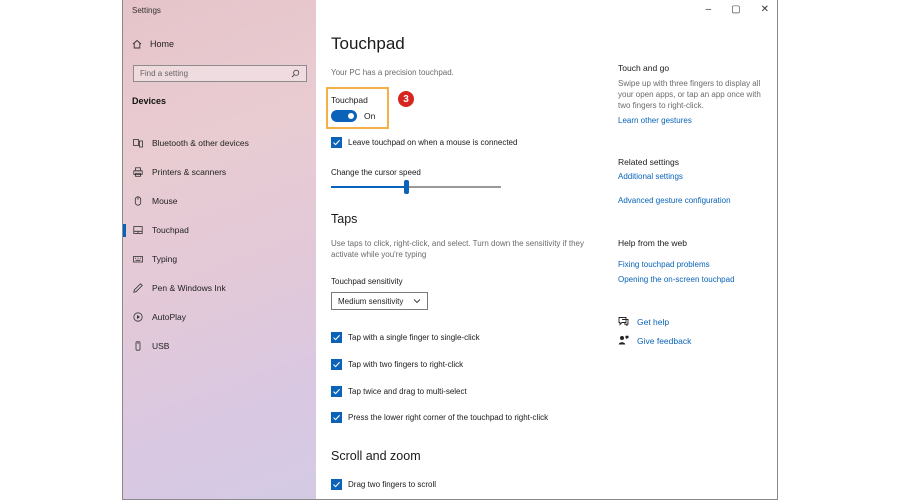 This screenshot has height=500, width=900. Describe the element at coordinates (161, 345) in the screenshot. I see `sidebar-item-label: USB` at that location.